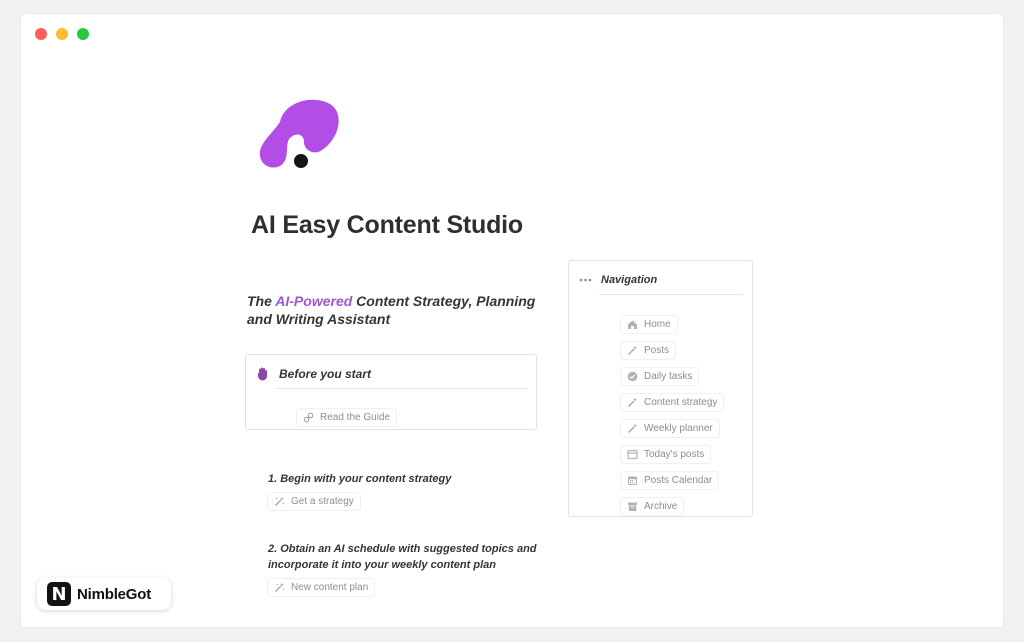 The width and height of the screenshot is (1024, 642). Describe the element at coordinates (681, 402) in the screenshot. I see `nav-item-label: Content strategy` at that location.